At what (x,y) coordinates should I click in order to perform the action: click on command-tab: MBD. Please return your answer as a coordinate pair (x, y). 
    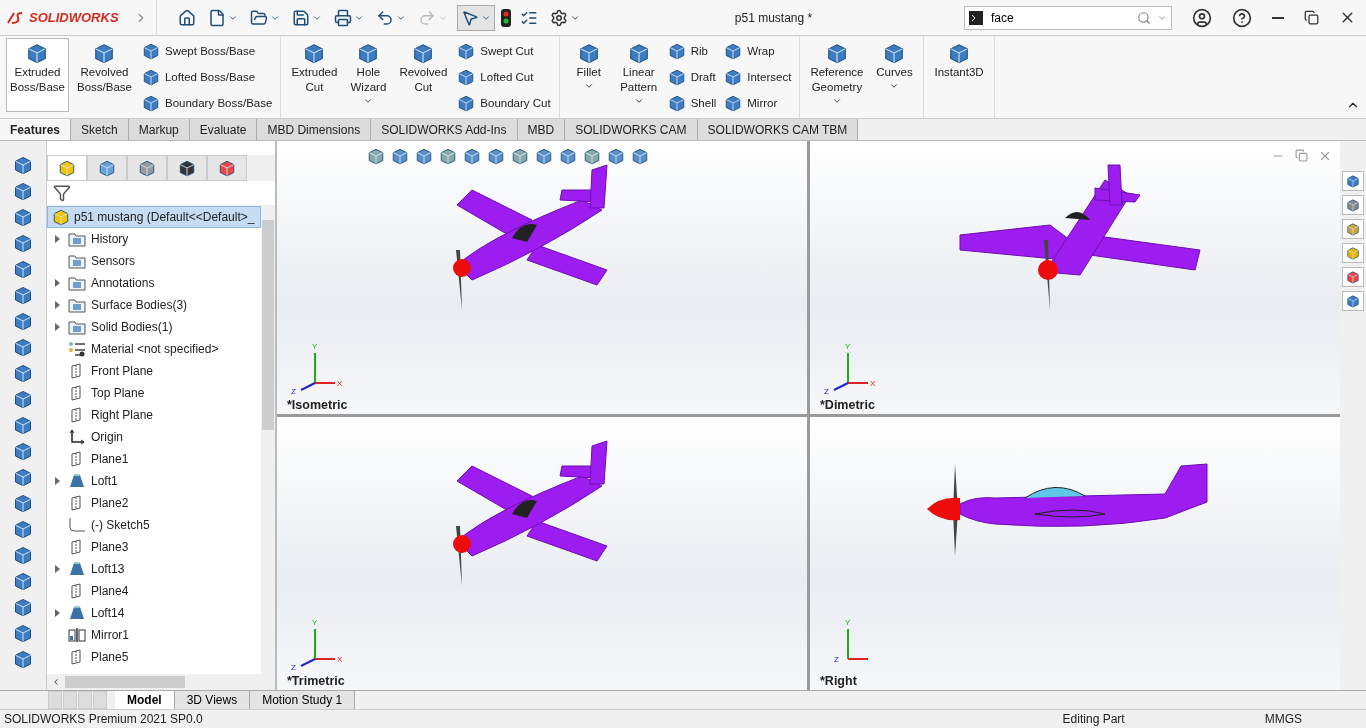
    Looking at the image, I should click on (541, 129).